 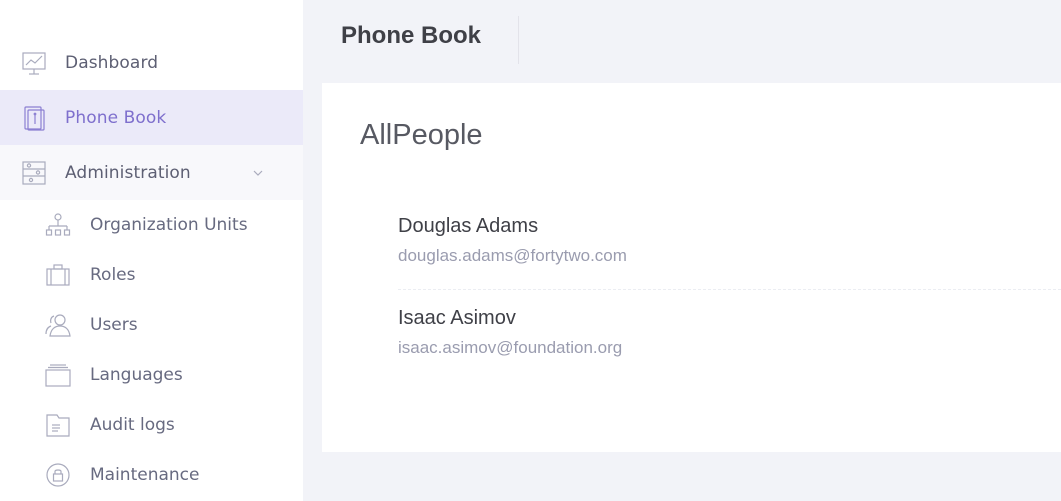 What do you see at coordinates (151, 275) in the screenshot?
I see `sidebar-item-roles: Roles` at bounding box center [151, 275].